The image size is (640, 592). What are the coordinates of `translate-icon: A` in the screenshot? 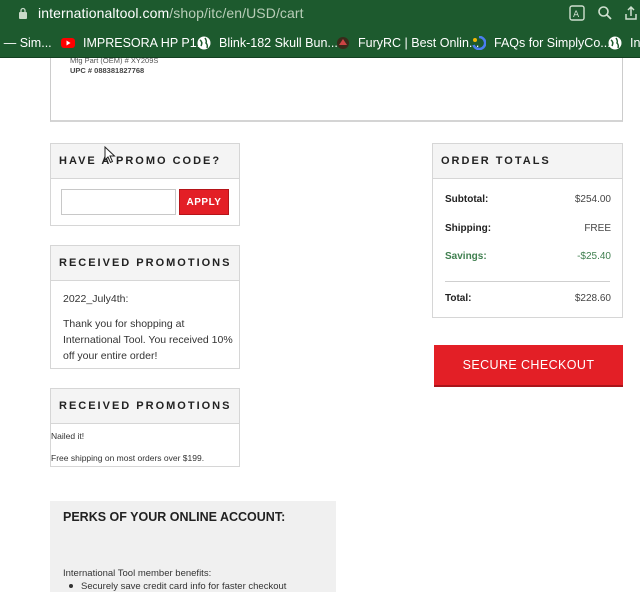 It's located at (577, 13).